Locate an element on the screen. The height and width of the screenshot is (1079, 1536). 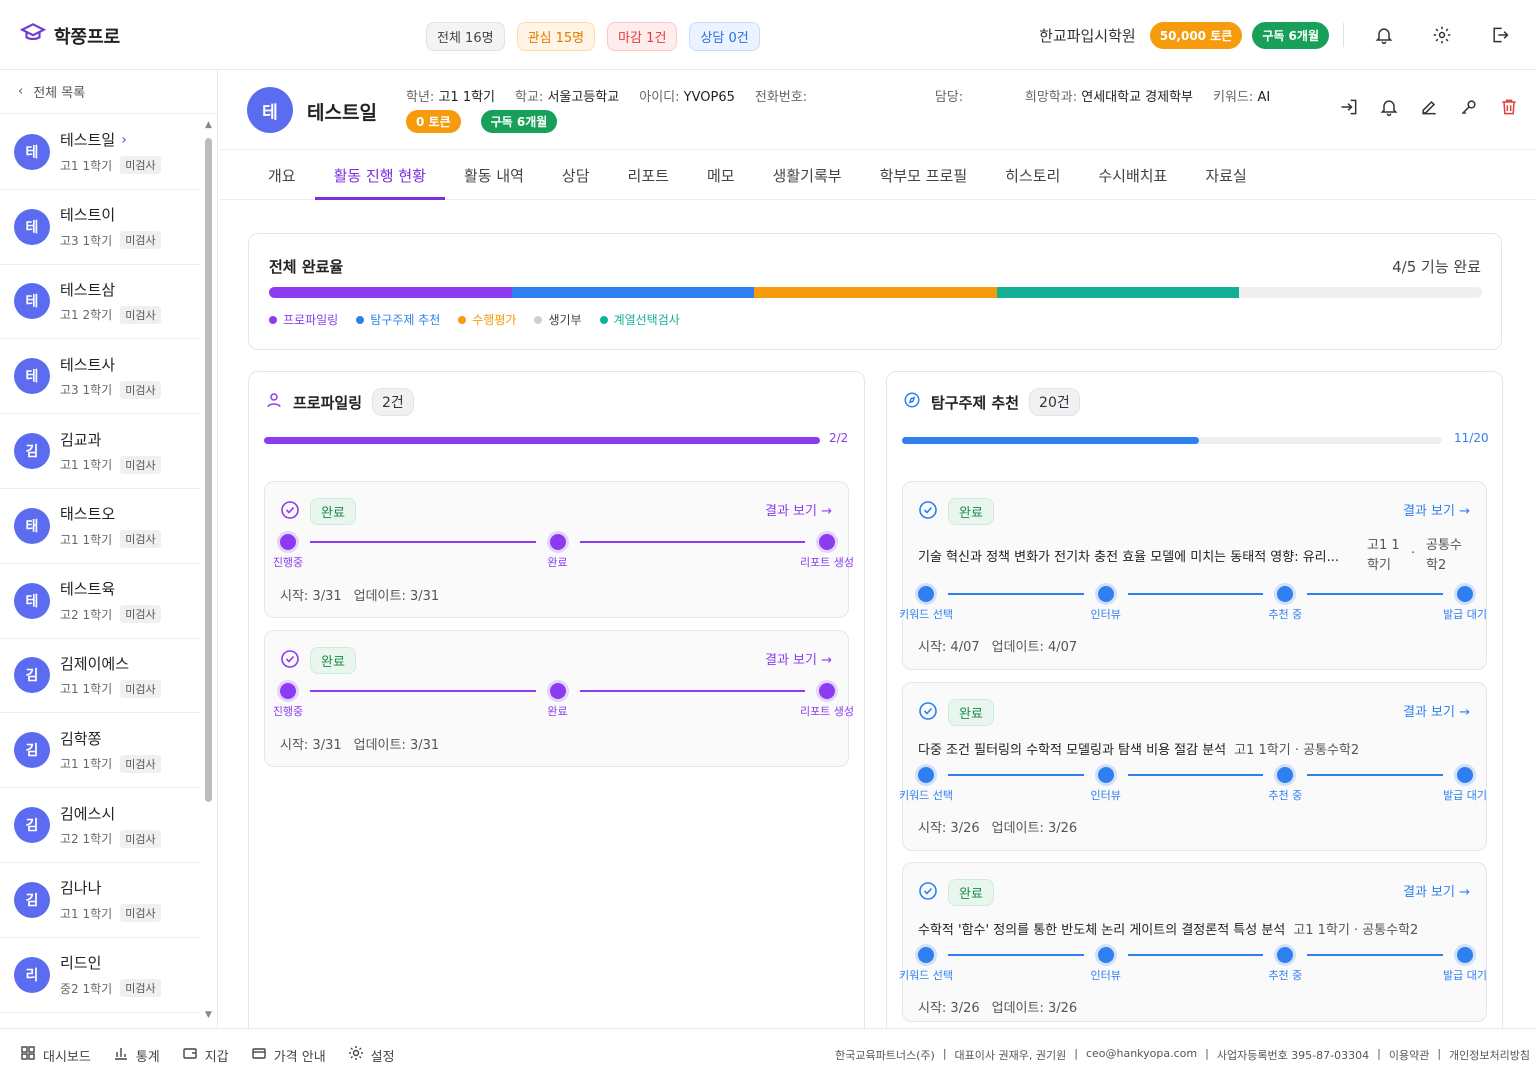
nav-wallet: 지갑 is located at coordinates (205, 1055).